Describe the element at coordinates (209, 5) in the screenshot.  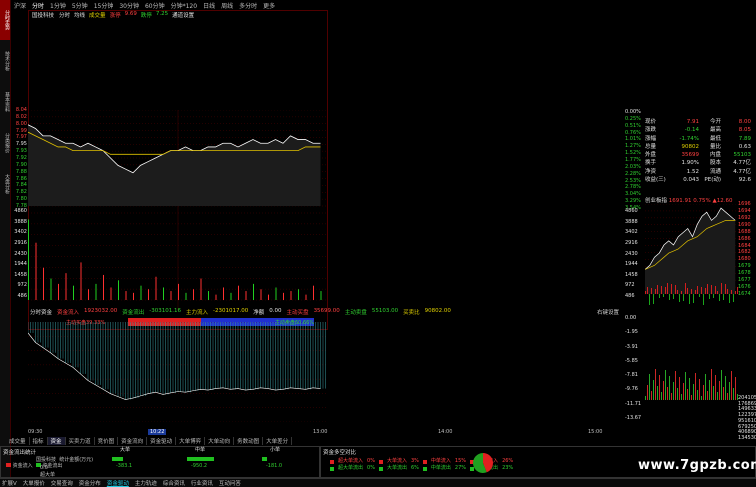
I see `period-button: 日线` at that location.